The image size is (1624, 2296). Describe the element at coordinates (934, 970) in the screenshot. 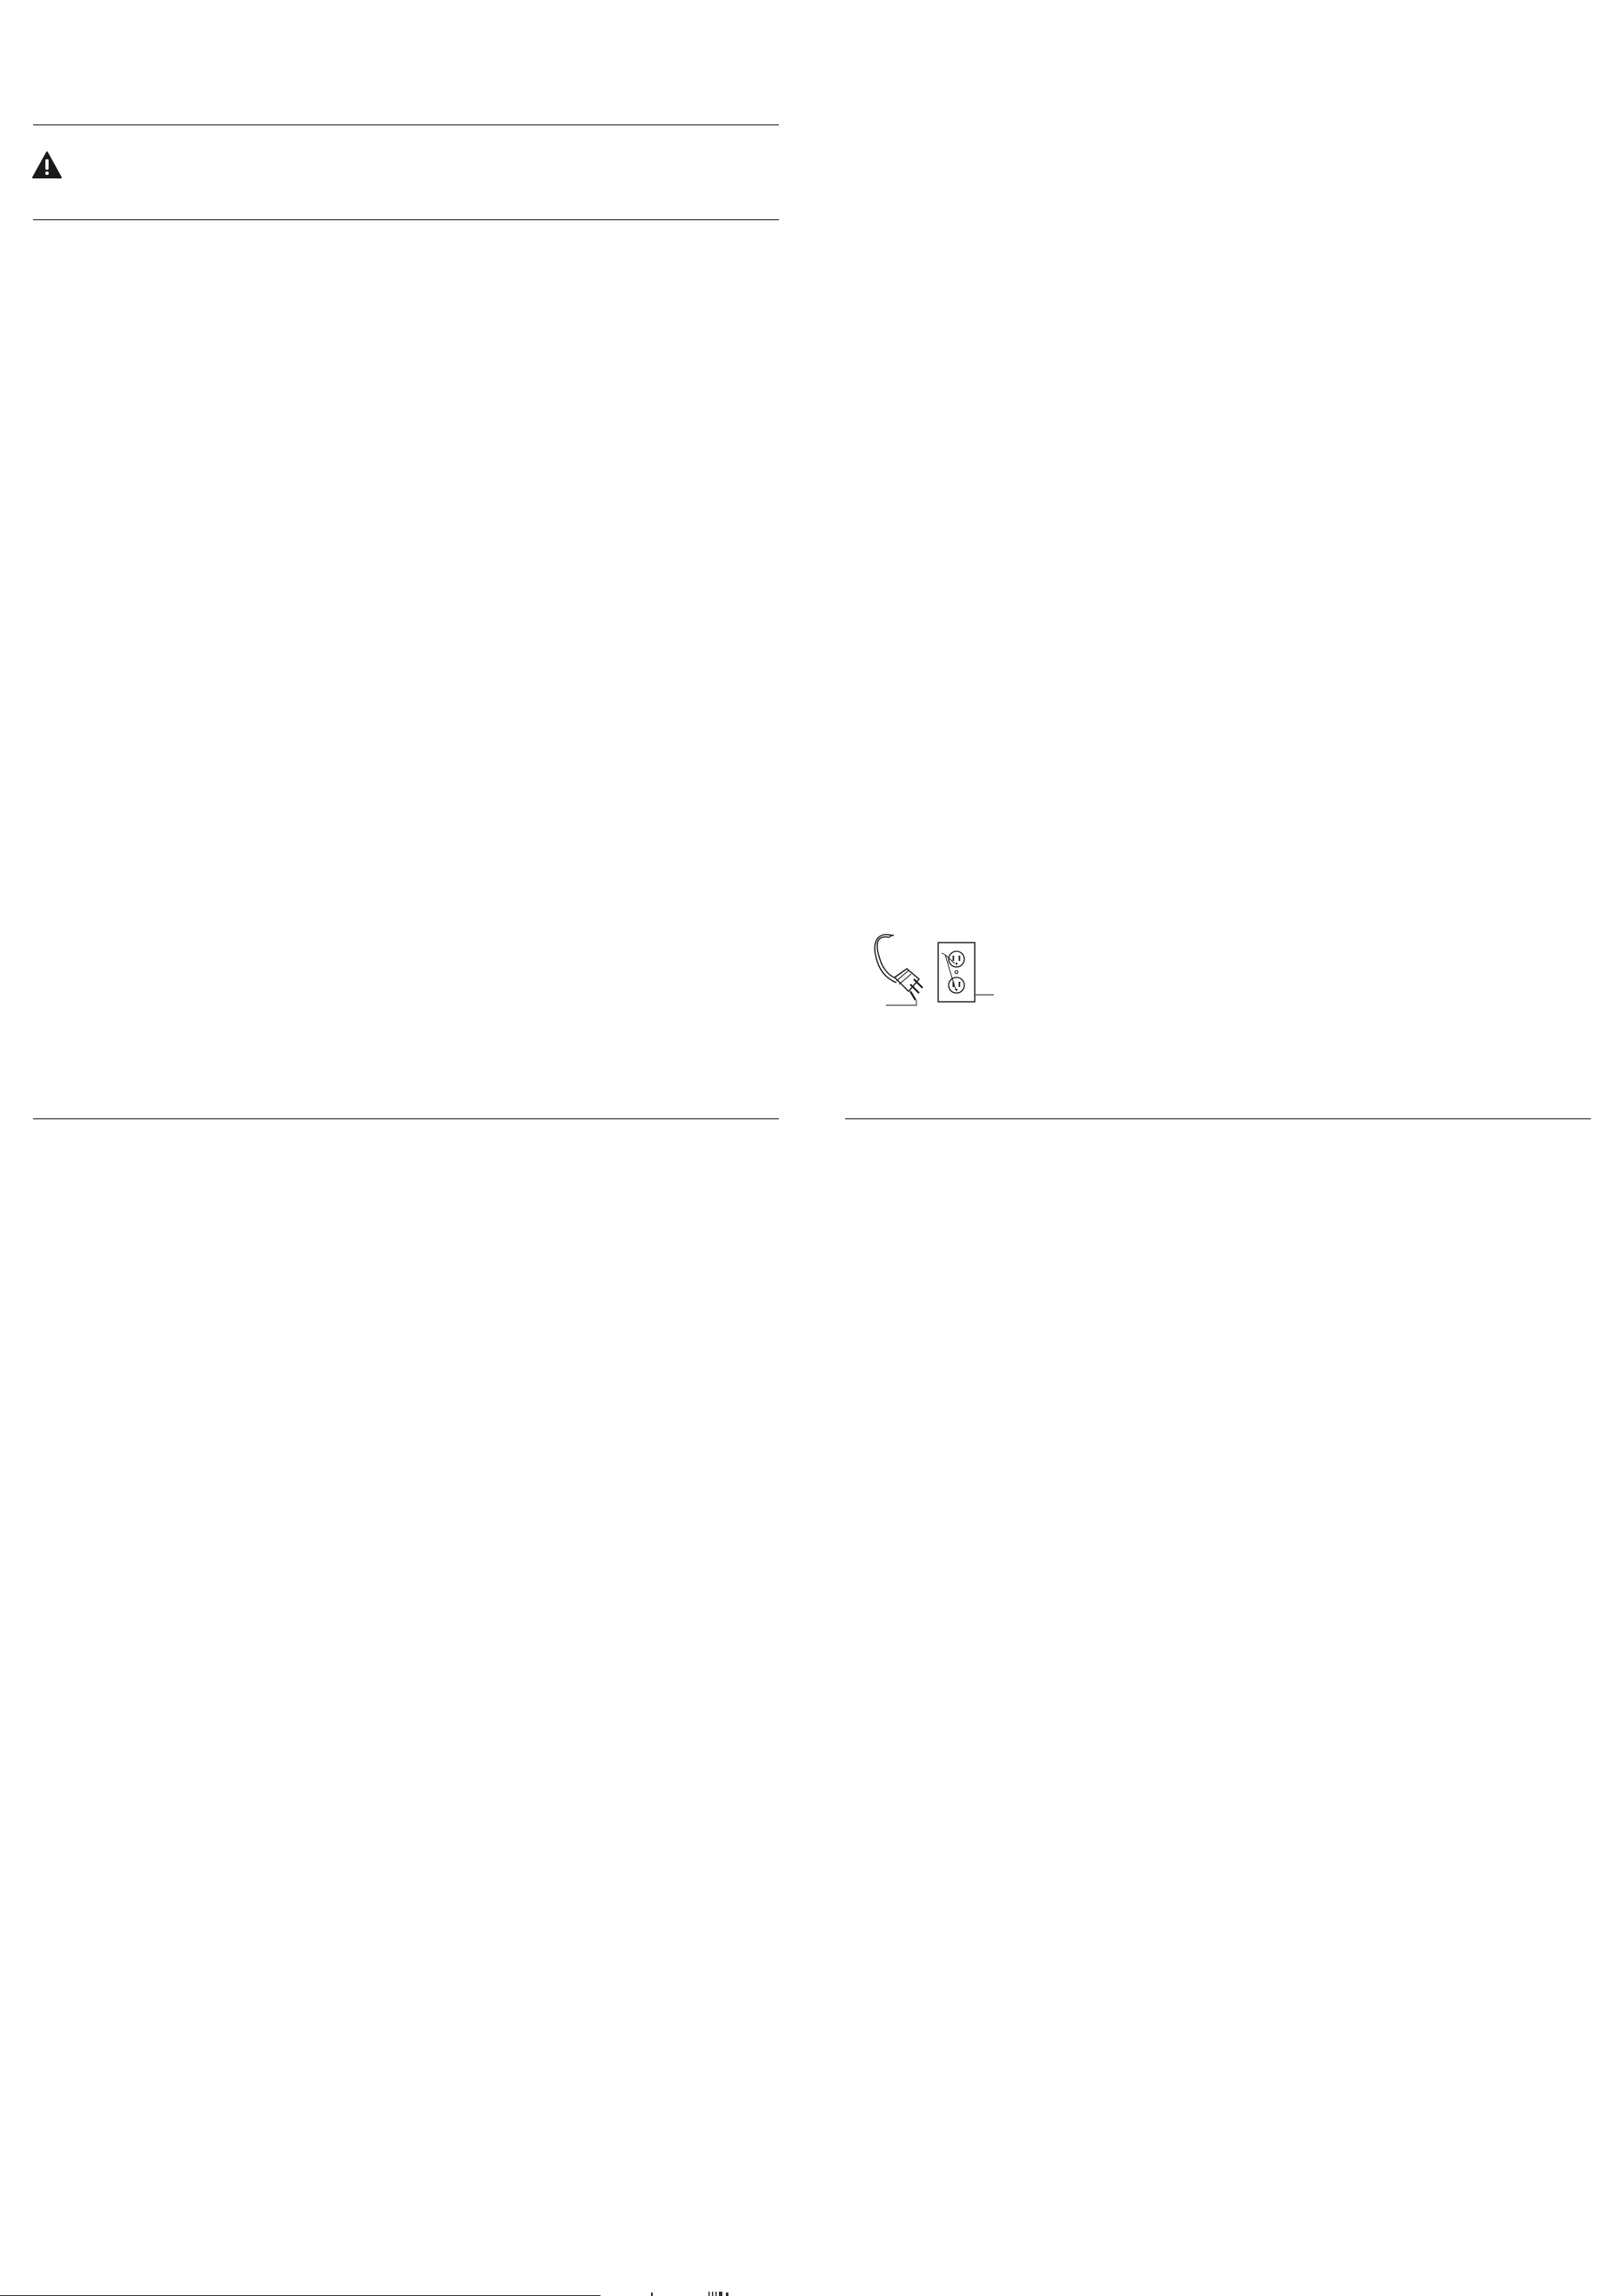

I see `grounded-plug-and-outlet-illustration` at that location.